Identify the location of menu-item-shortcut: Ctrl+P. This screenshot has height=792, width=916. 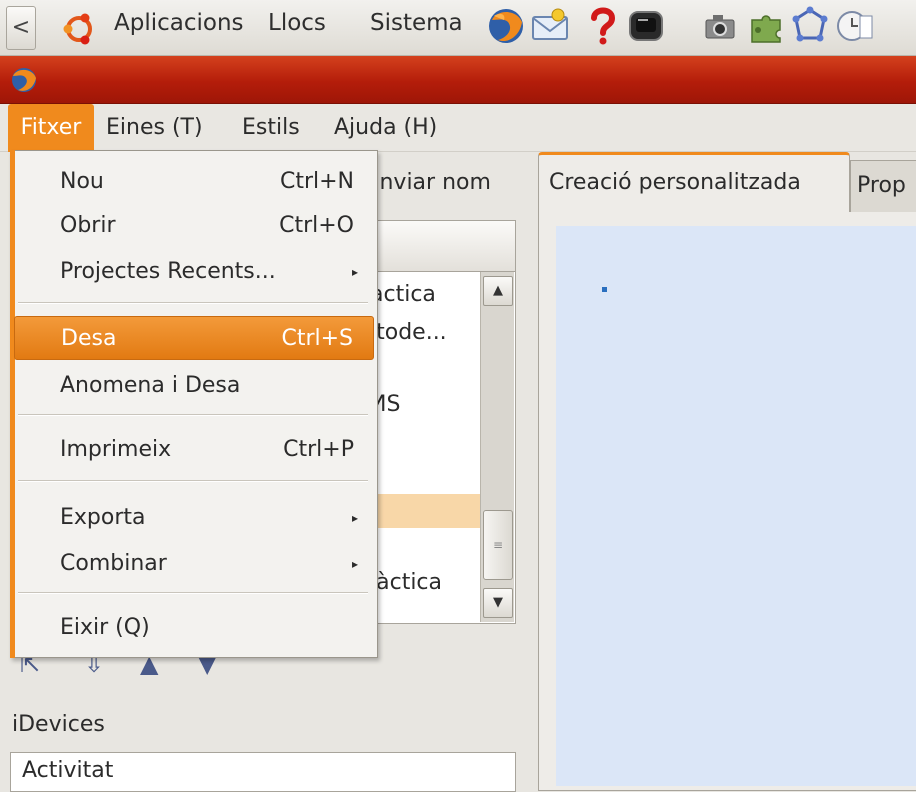
(318, 449).